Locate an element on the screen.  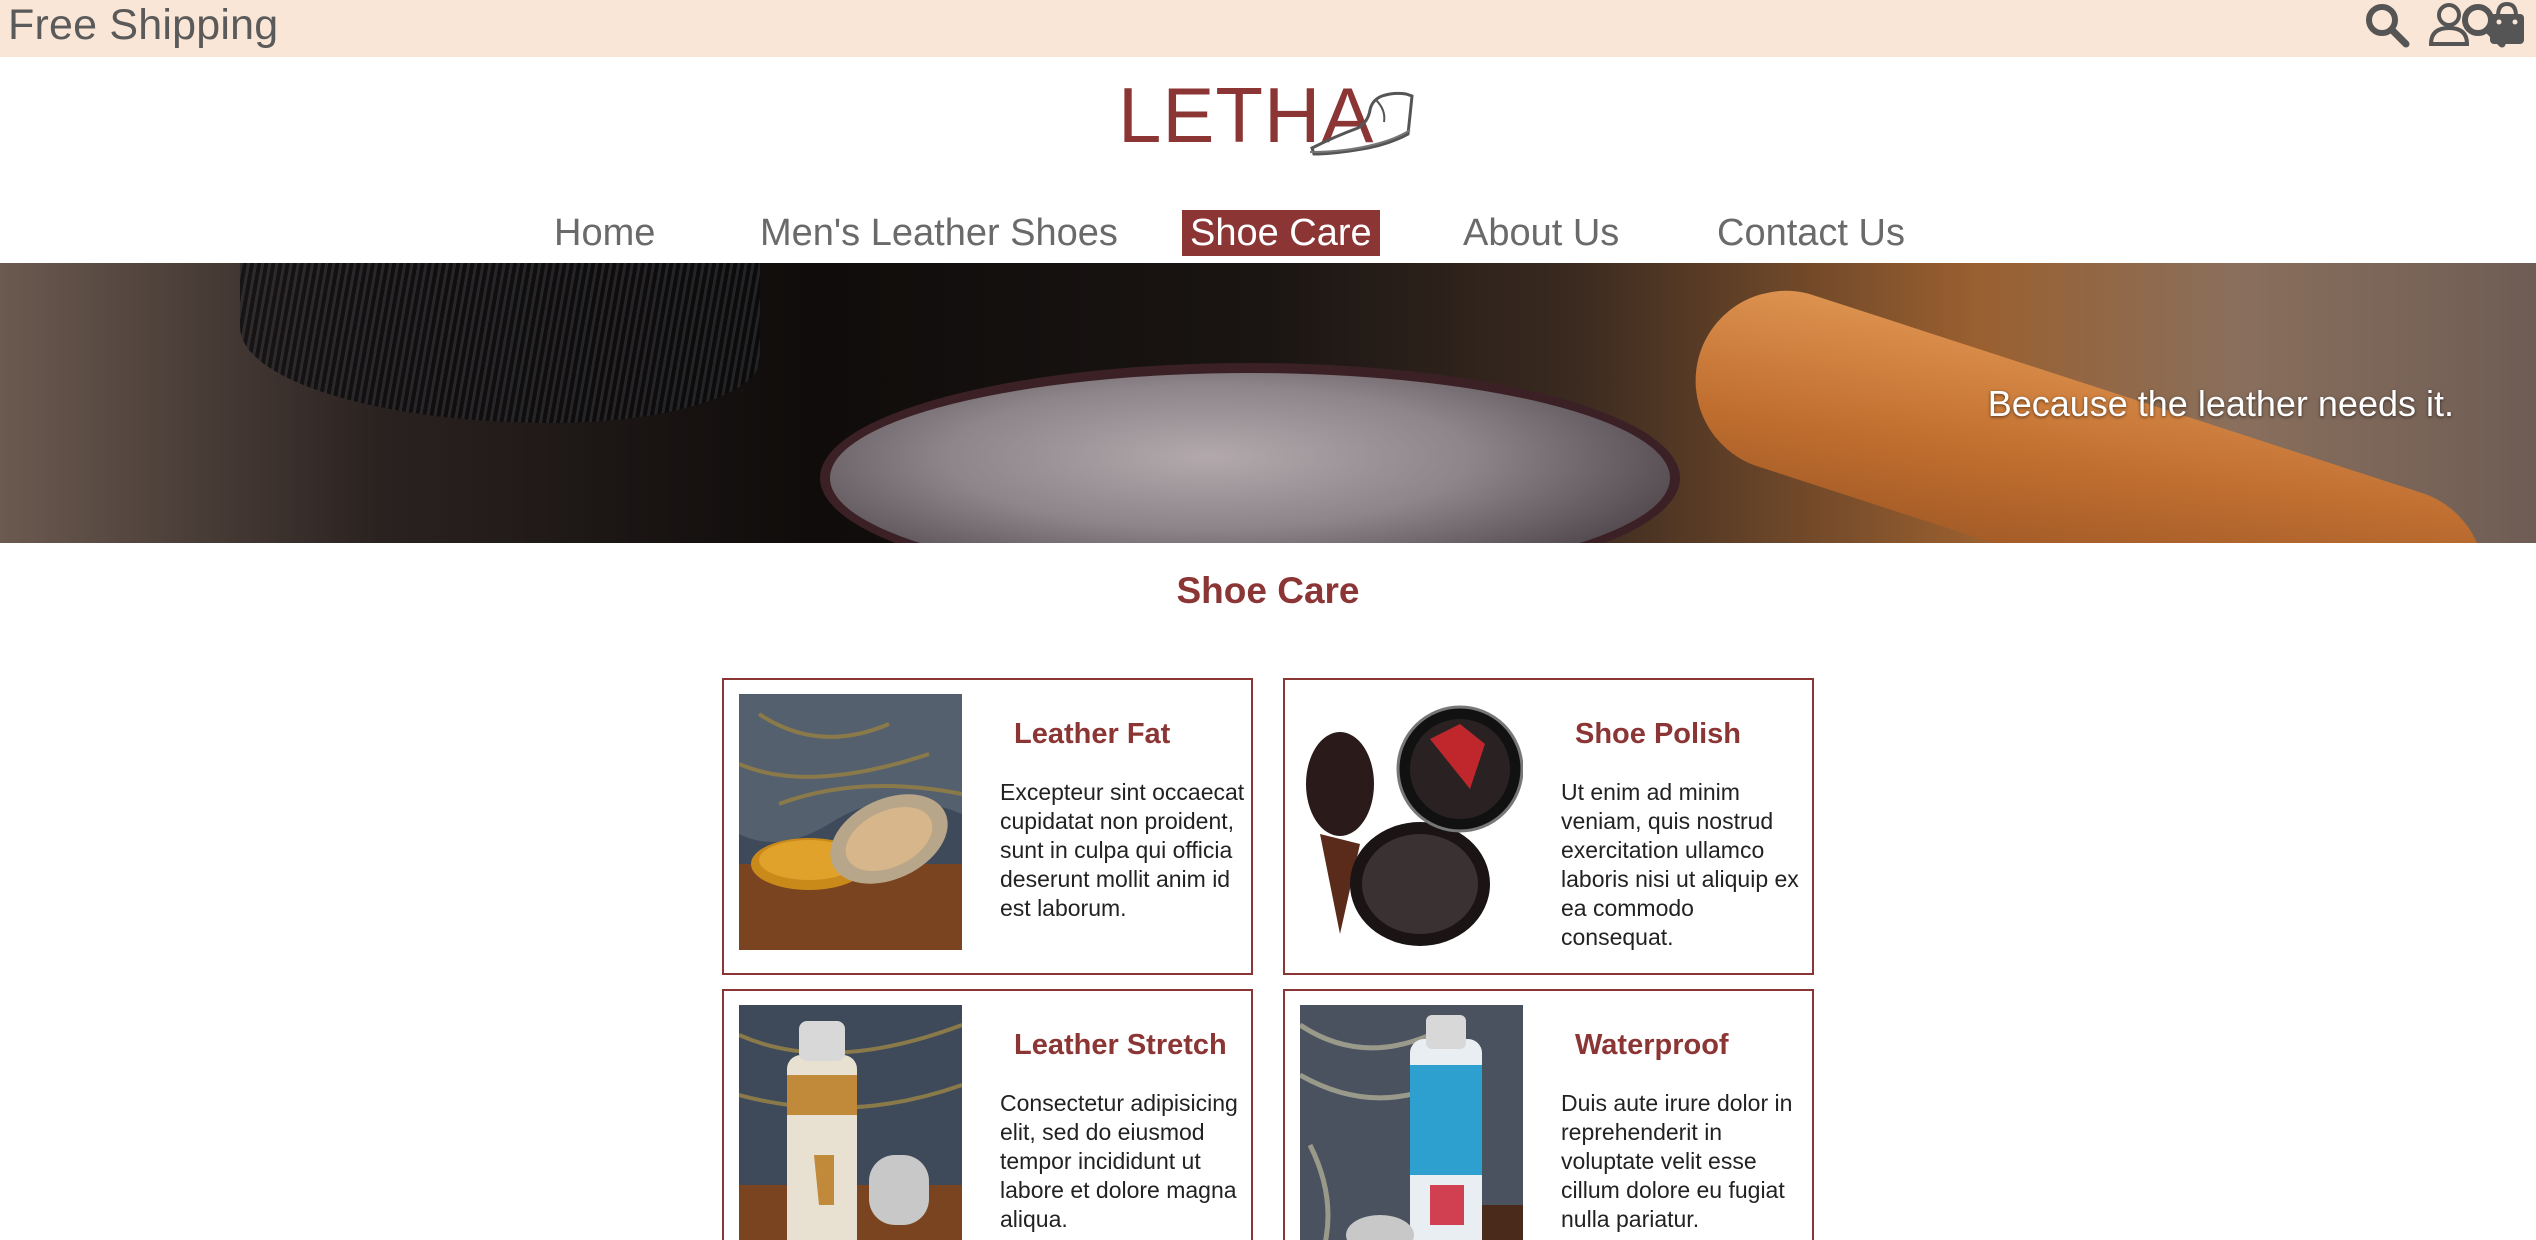
product-image-waterproof is located at coordinates (1411, 1122).